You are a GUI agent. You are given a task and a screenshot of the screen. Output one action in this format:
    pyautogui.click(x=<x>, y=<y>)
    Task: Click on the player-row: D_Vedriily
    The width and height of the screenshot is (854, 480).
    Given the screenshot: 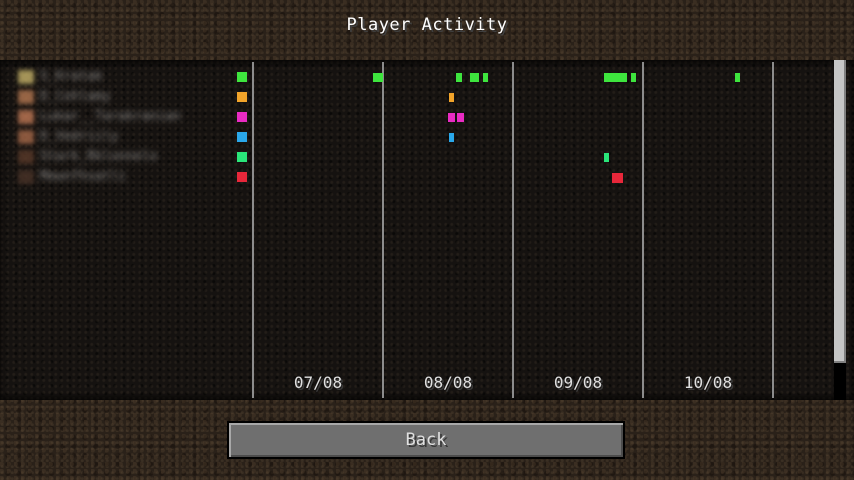 What is the action you would take?
    pyautogui.click(x=133, y=137)
    